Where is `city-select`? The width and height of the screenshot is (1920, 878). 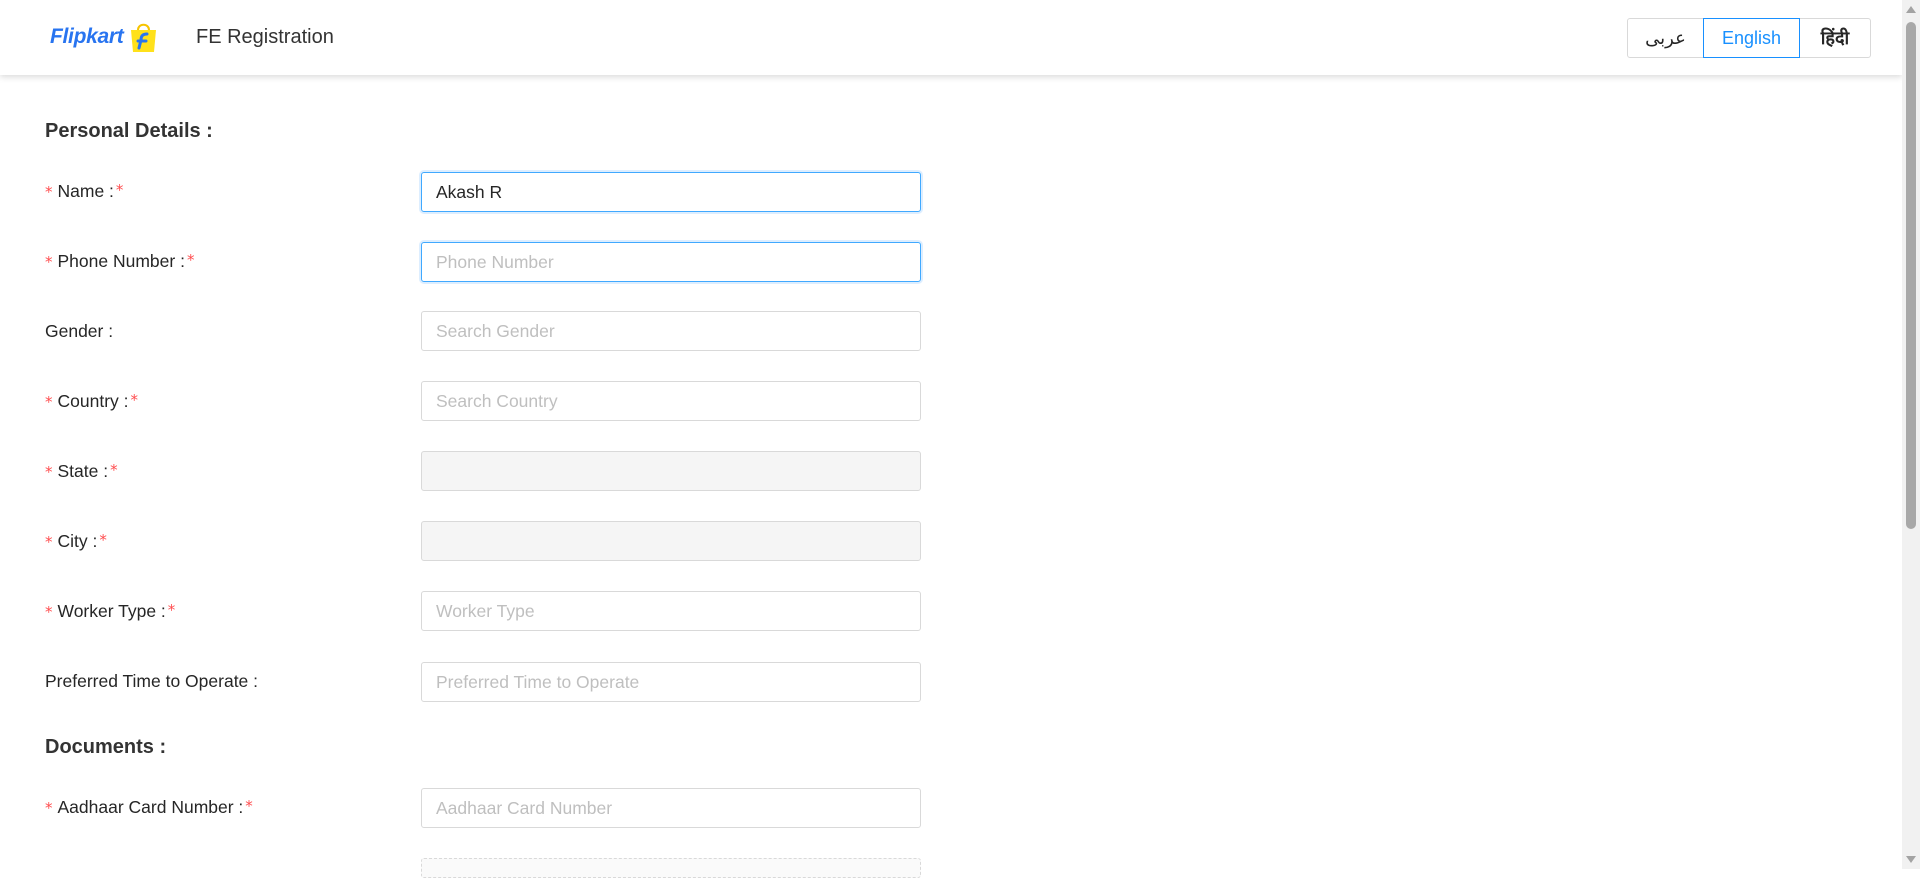 city-select is located at coordinates (671, 541).